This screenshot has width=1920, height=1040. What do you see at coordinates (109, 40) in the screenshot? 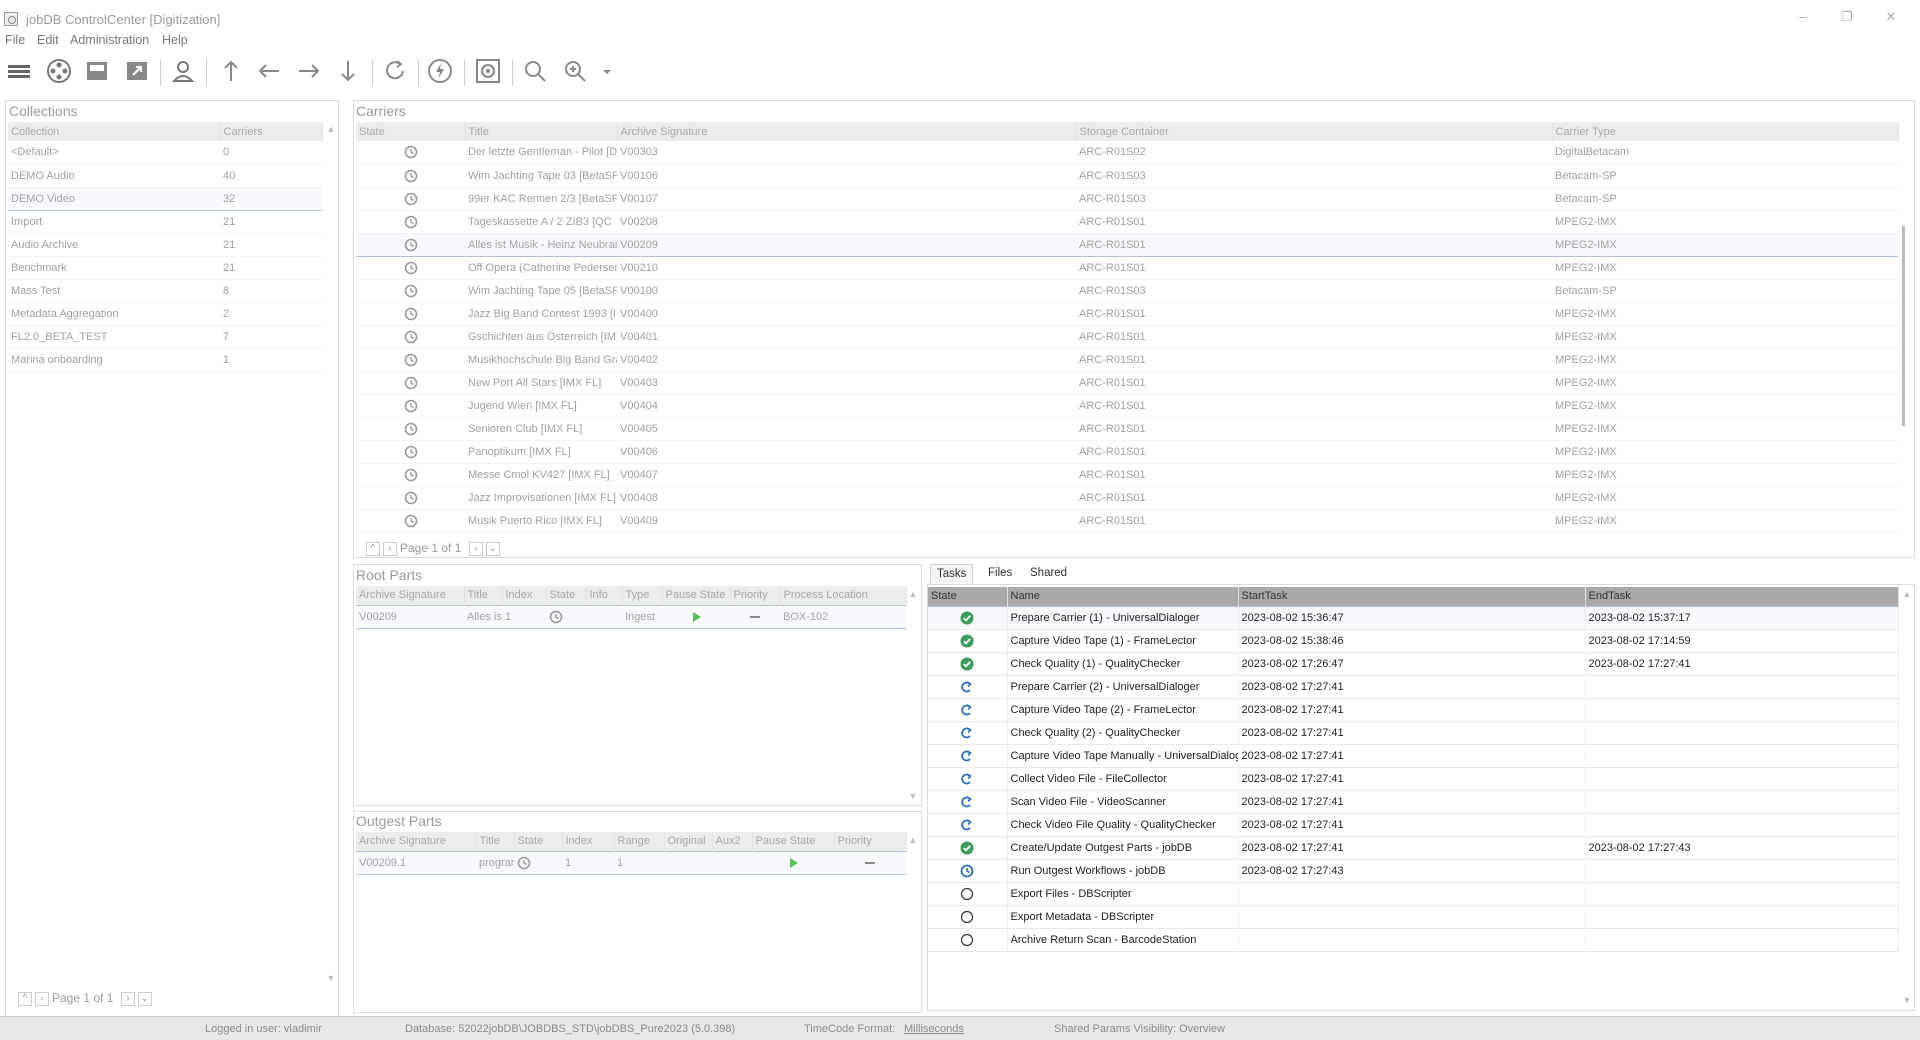
I see `menu-administration: Administration` at bounding box center [109, 40].